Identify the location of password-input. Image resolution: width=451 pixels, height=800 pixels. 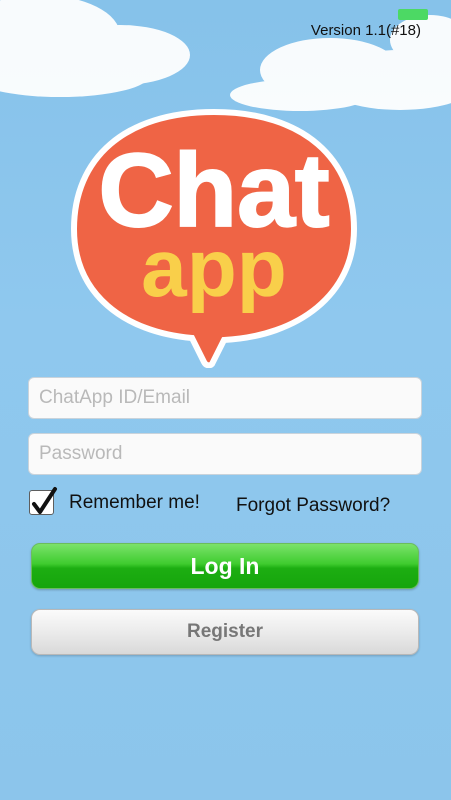
(225, 454).